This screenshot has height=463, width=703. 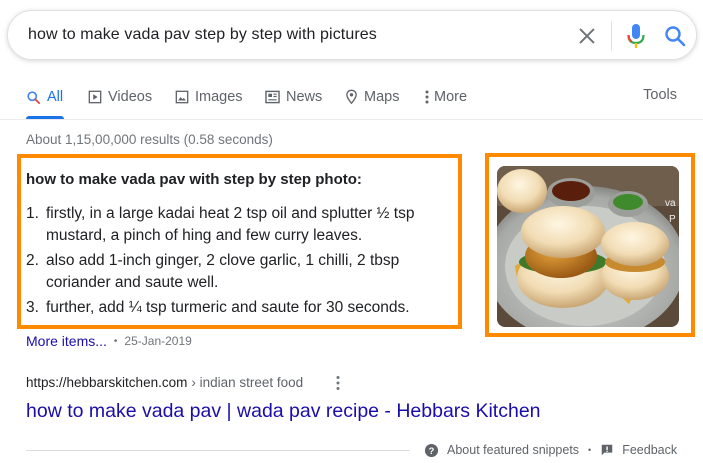 What do you see at coordinates (247, 382) in the screenshot?
I see `result-breadcrumb: › indian street food` at bounding box center [247, 382].